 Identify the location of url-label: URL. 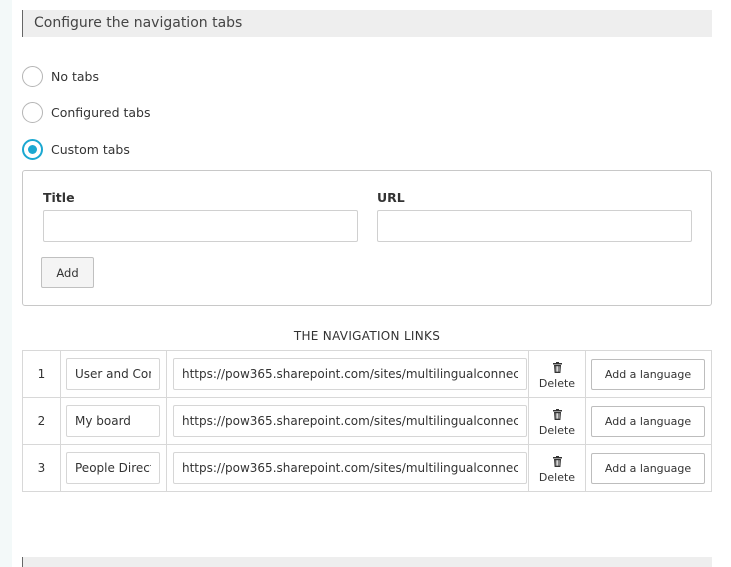
(391, 197).